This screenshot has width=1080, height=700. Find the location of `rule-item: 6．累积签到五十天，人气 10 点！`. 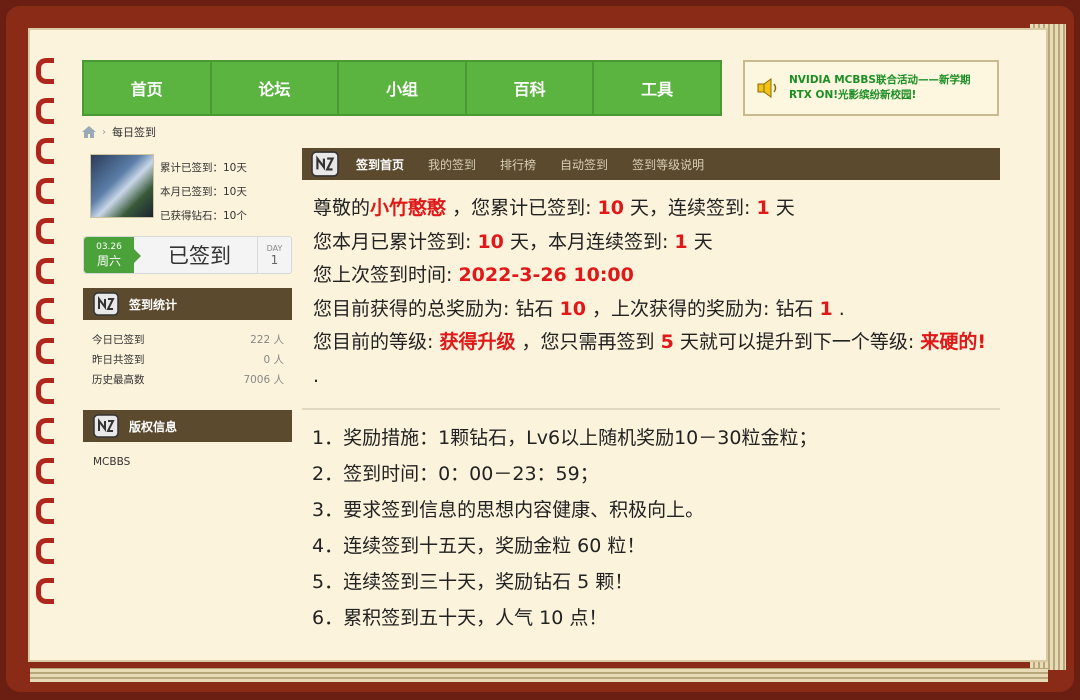

rule-item: 6．累积签到五十天，人气 10 点！ is located at coordinates (460, 618).